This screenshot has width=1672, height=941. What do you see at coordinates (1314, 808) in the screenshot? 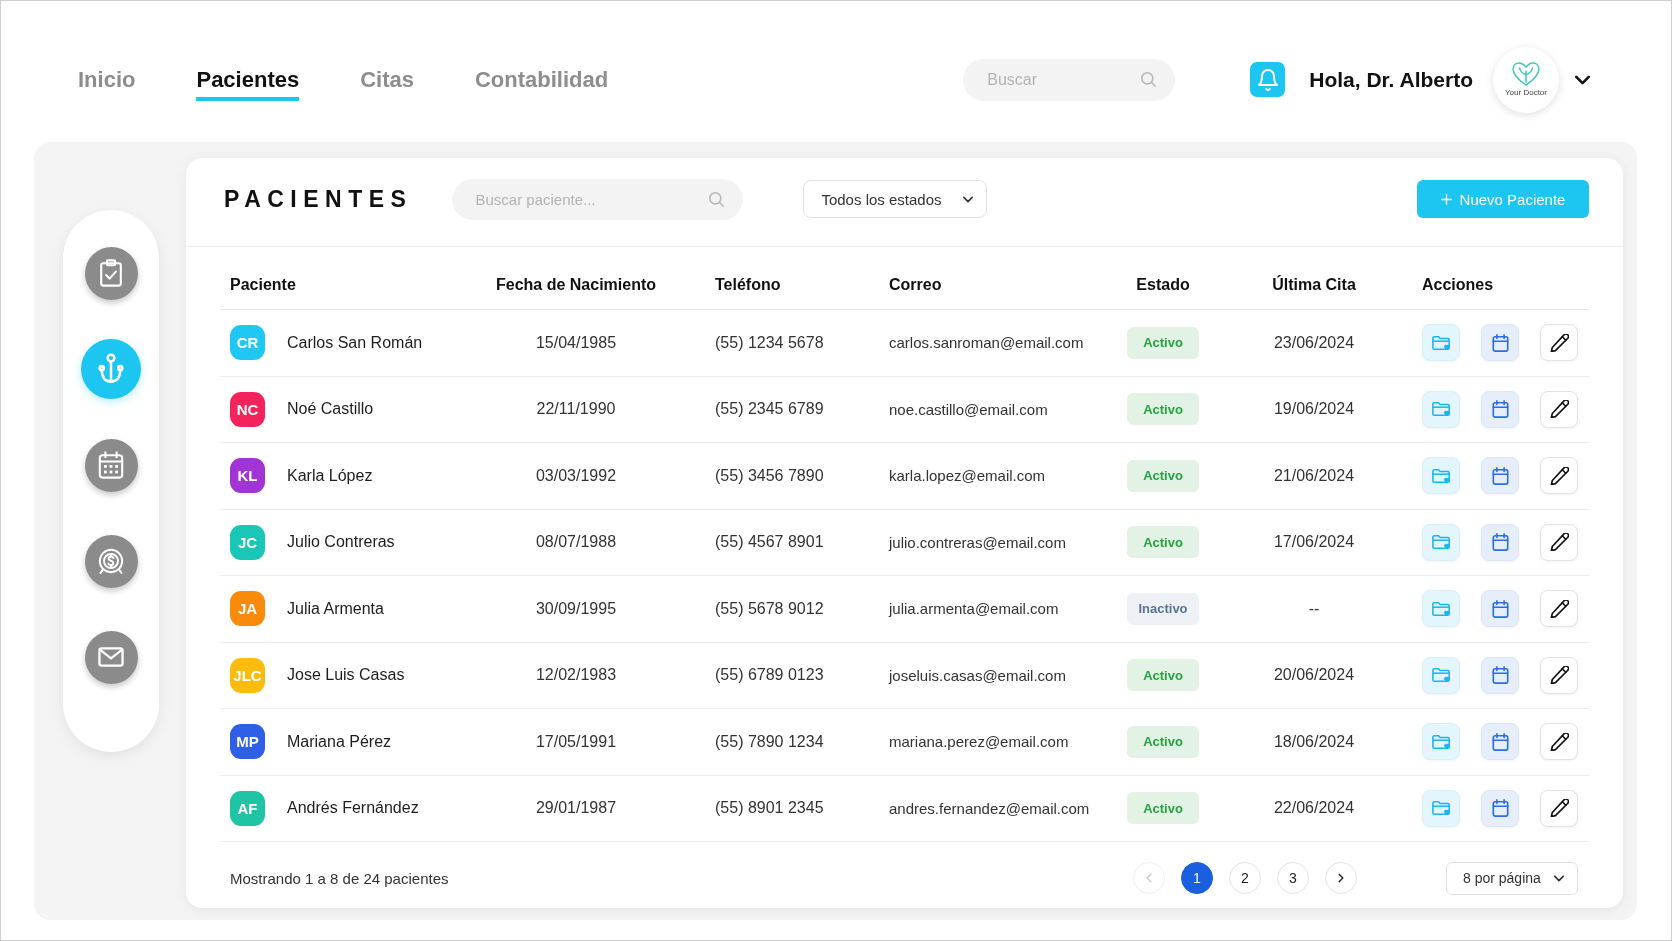
I see `table-cell: 22/06/2024` at bounding box center [1314, 808].